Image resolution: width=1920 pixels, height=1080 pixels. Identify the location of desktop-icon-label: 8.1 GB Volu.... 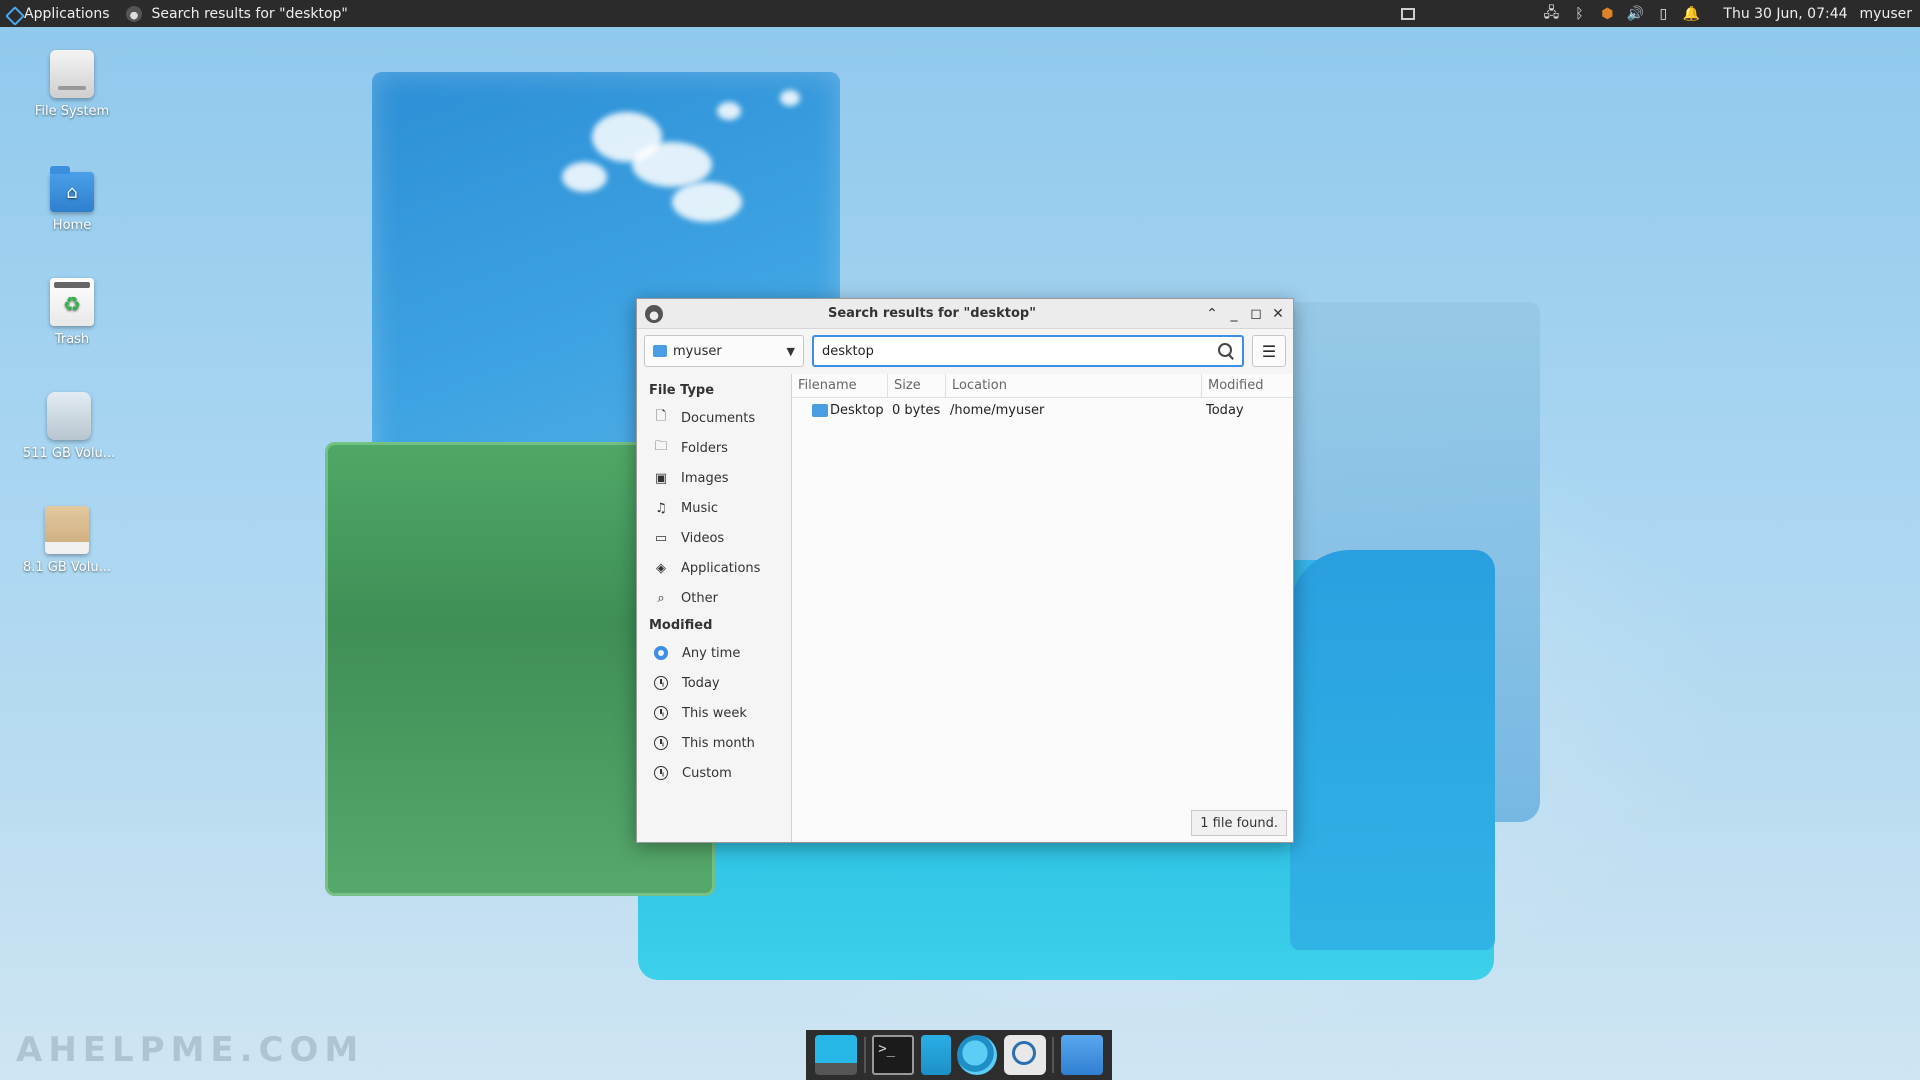
(67, 567).